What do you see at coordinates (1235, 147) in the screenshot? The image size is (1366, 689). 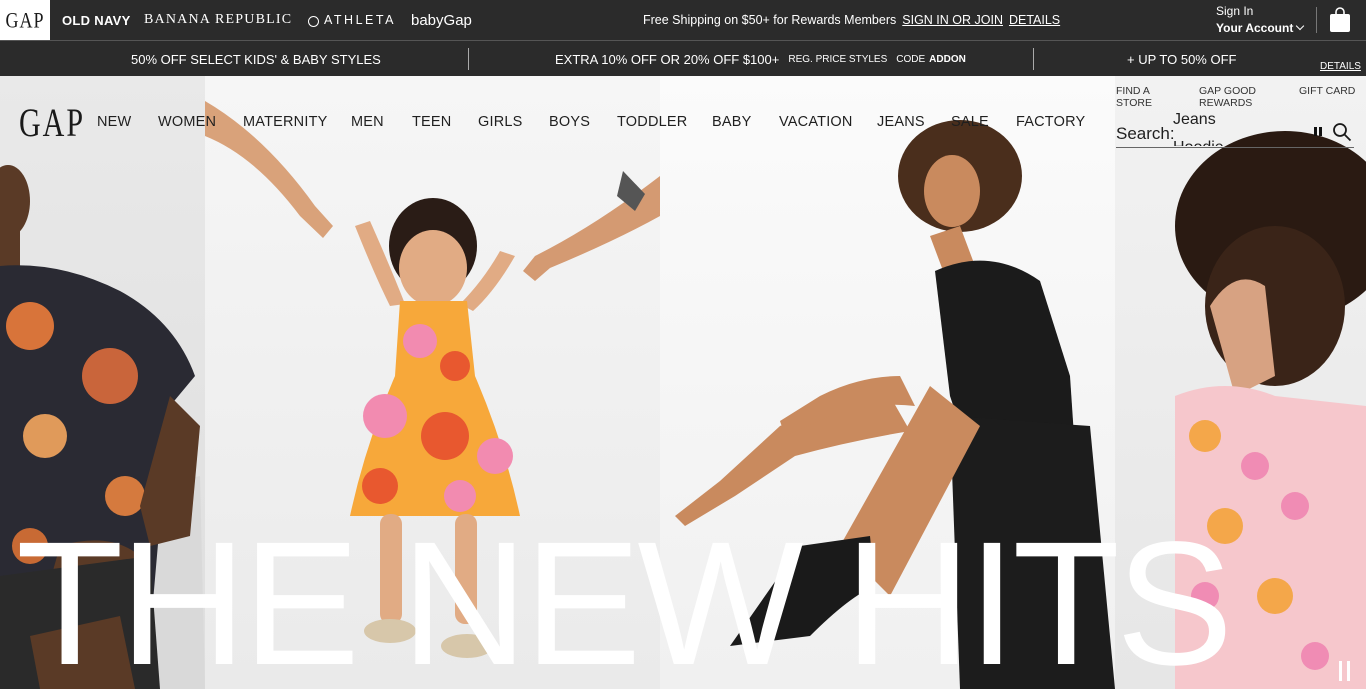 I see `search-underline` at bounding box center [1235, 147].